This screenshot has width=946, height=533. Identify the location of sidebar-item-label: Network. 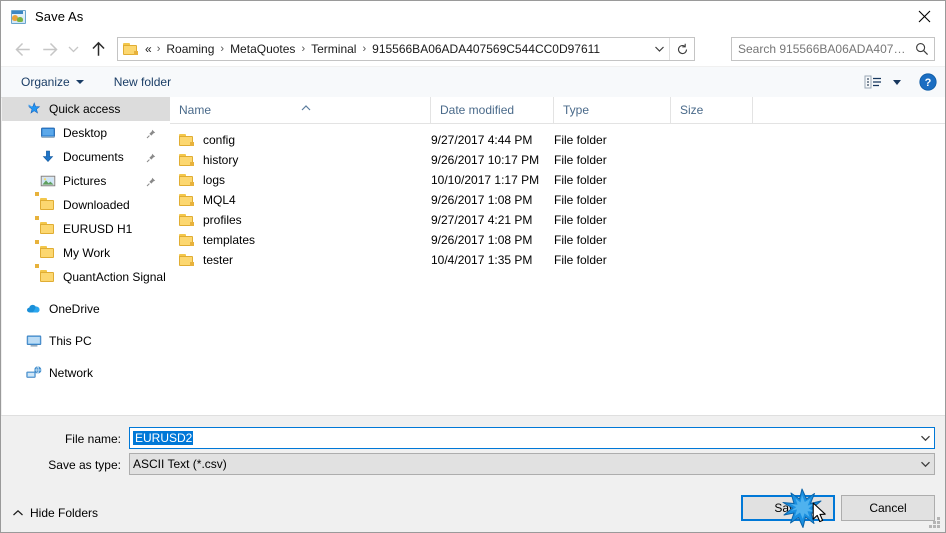
(71, 373).